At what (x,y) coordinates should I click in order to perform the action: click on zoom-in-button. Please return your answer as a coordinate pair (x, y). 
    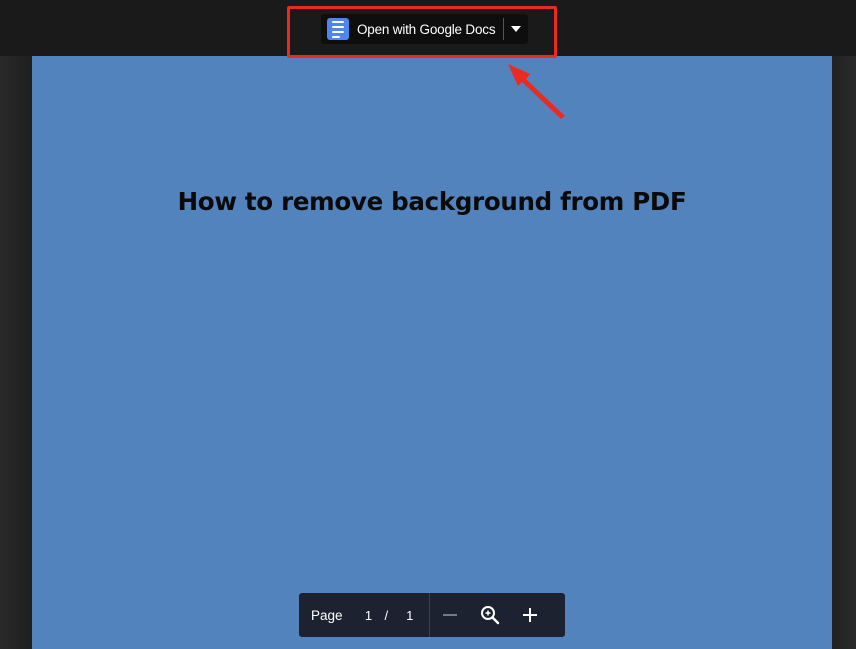
    Looking at the image, I should click on (530, 615).